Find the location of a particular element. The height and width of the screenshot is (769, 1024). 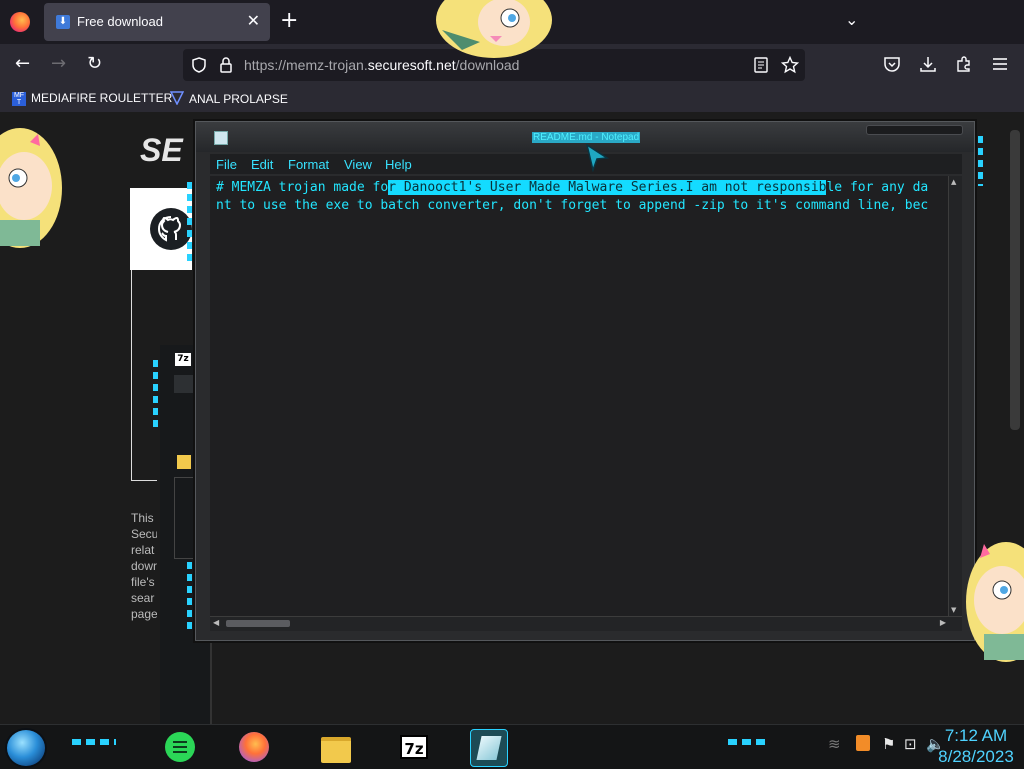

scroll-down-arrow-icon: ▼ is located at coordinates (953, 610).